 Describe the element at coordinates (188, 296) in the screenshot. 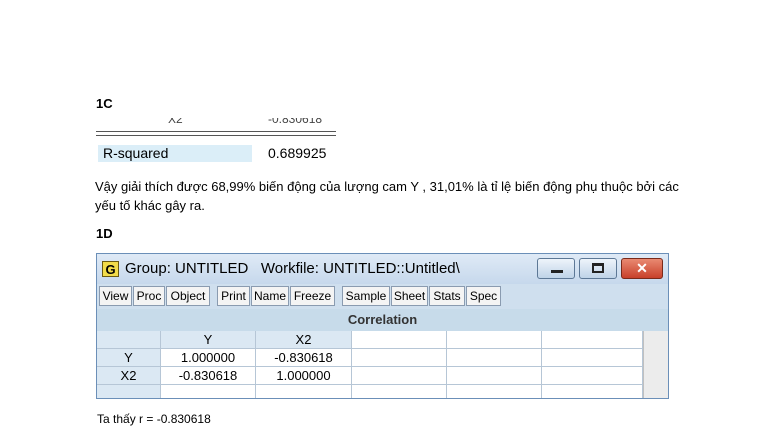

I see `object-button: Object` at that location.